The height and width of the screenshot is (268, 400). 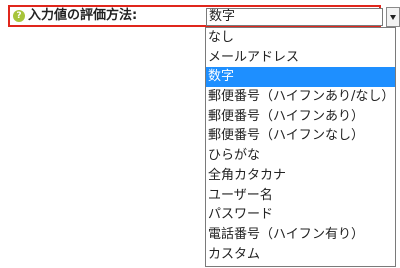 I want to click on option-custom: カスタム, so click(x=300, y=255).